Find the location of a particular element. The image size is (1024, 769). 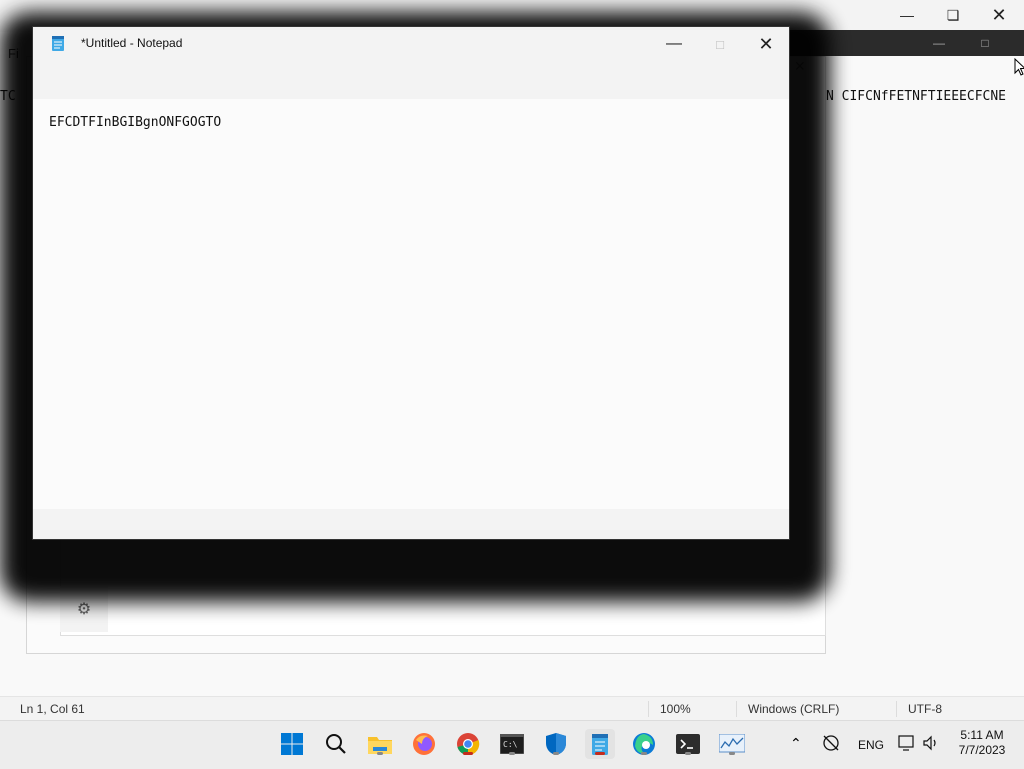

windows-logo-icon is located at coordinates (292, 744).